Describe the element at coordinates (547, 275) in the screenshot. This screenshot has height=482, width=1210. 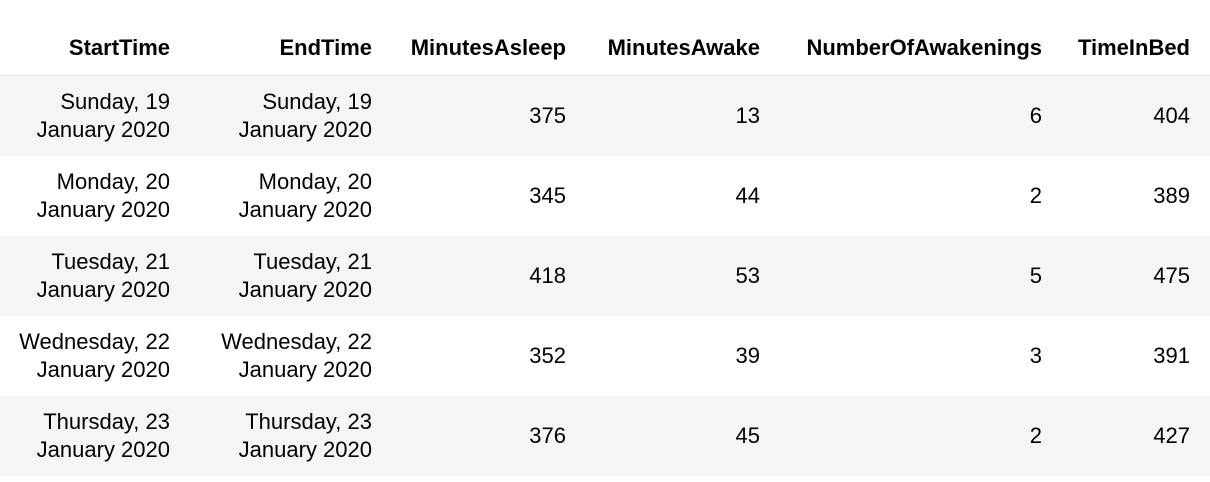
I see `minutes-asleep-cell: 418` at that location.